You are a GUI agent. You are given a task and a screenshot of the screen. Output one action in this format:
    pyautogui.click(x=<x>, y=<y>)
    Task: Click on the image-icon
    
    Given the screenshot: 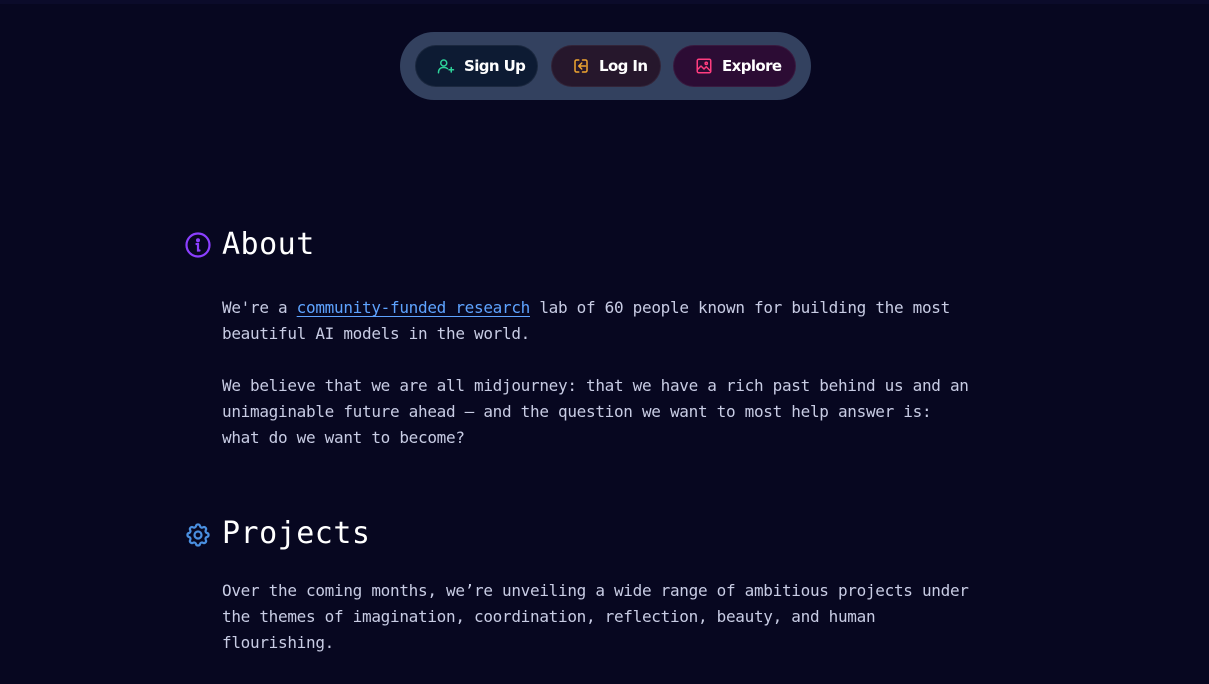 What is the action you would take?
    pyautogui.click(x=704, y=66)
    